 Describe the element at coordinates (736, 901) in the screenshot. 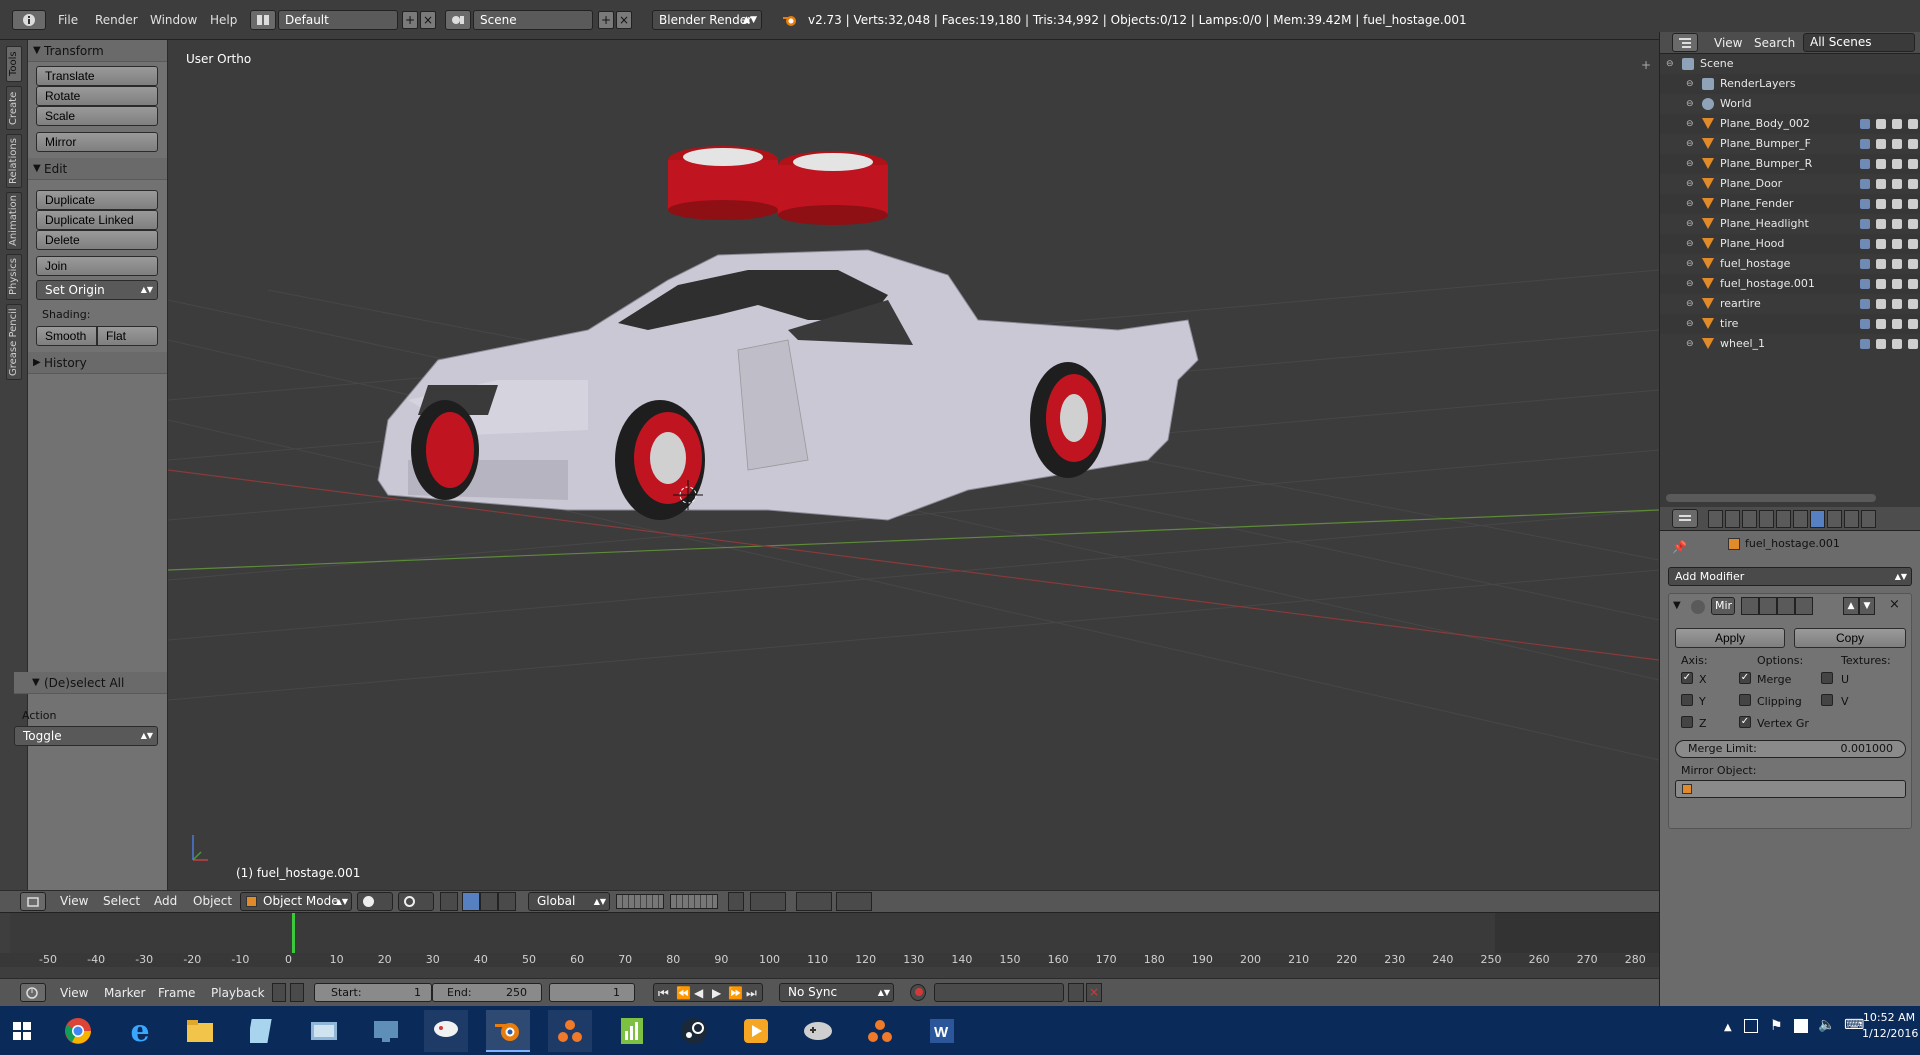

I see `lock-layers-icon` at that location.